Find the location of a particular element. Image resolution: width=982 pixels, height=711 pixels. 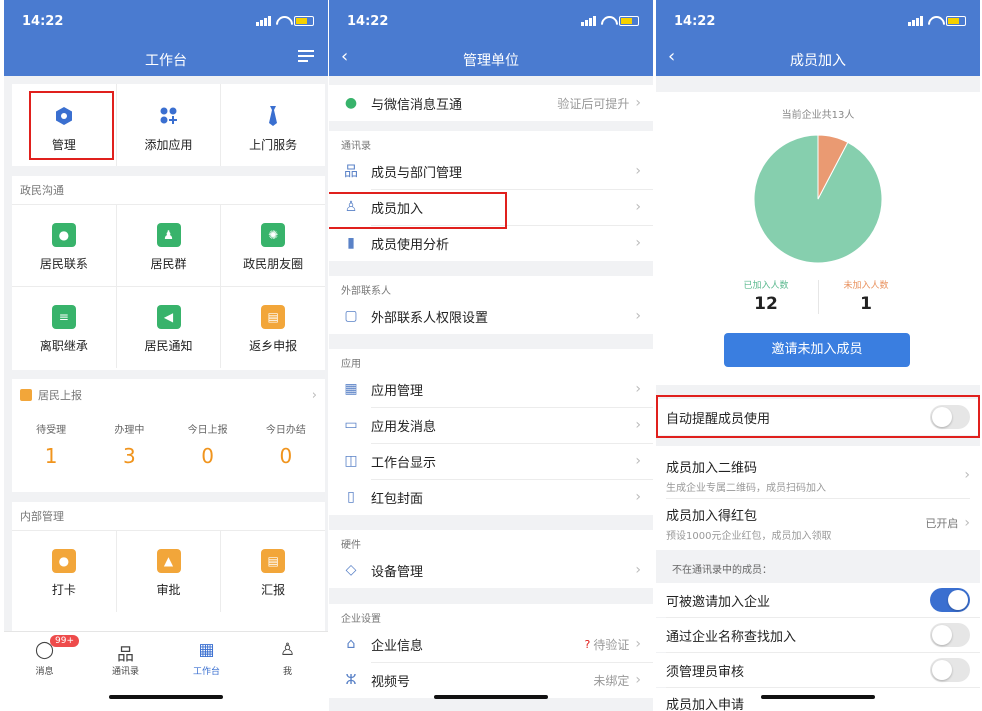

butterfly-icon: ⵣ is located at coordinates (351, 680).